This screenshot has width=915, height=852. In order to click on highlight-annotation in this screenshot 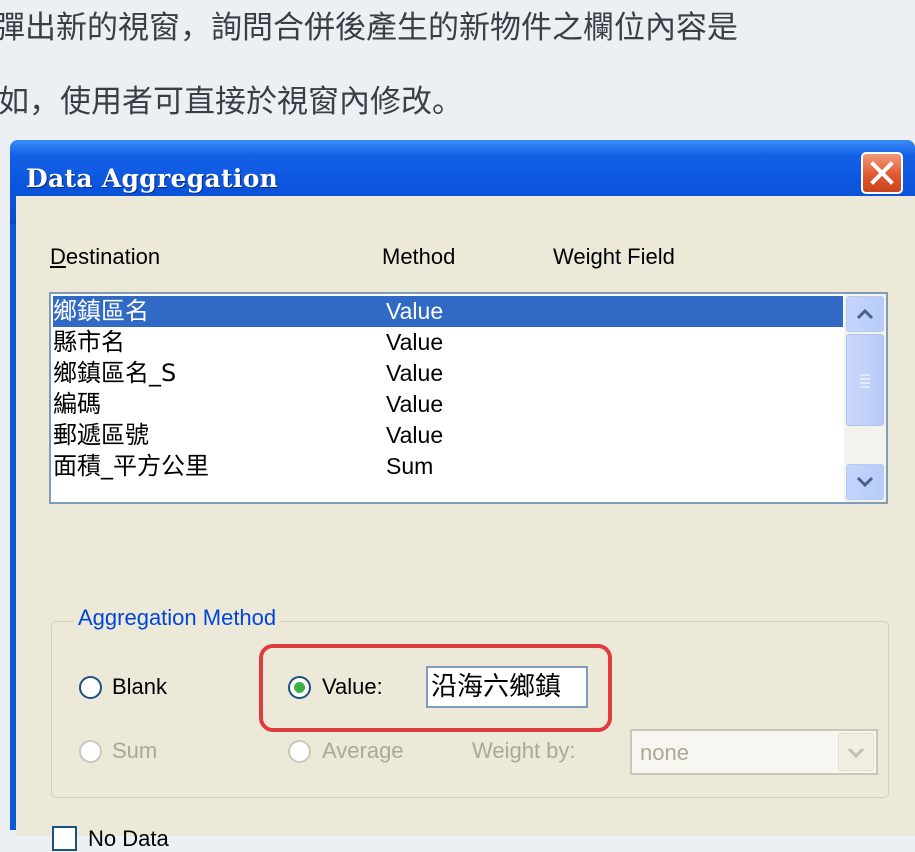, I will do `click(435, 688)`.